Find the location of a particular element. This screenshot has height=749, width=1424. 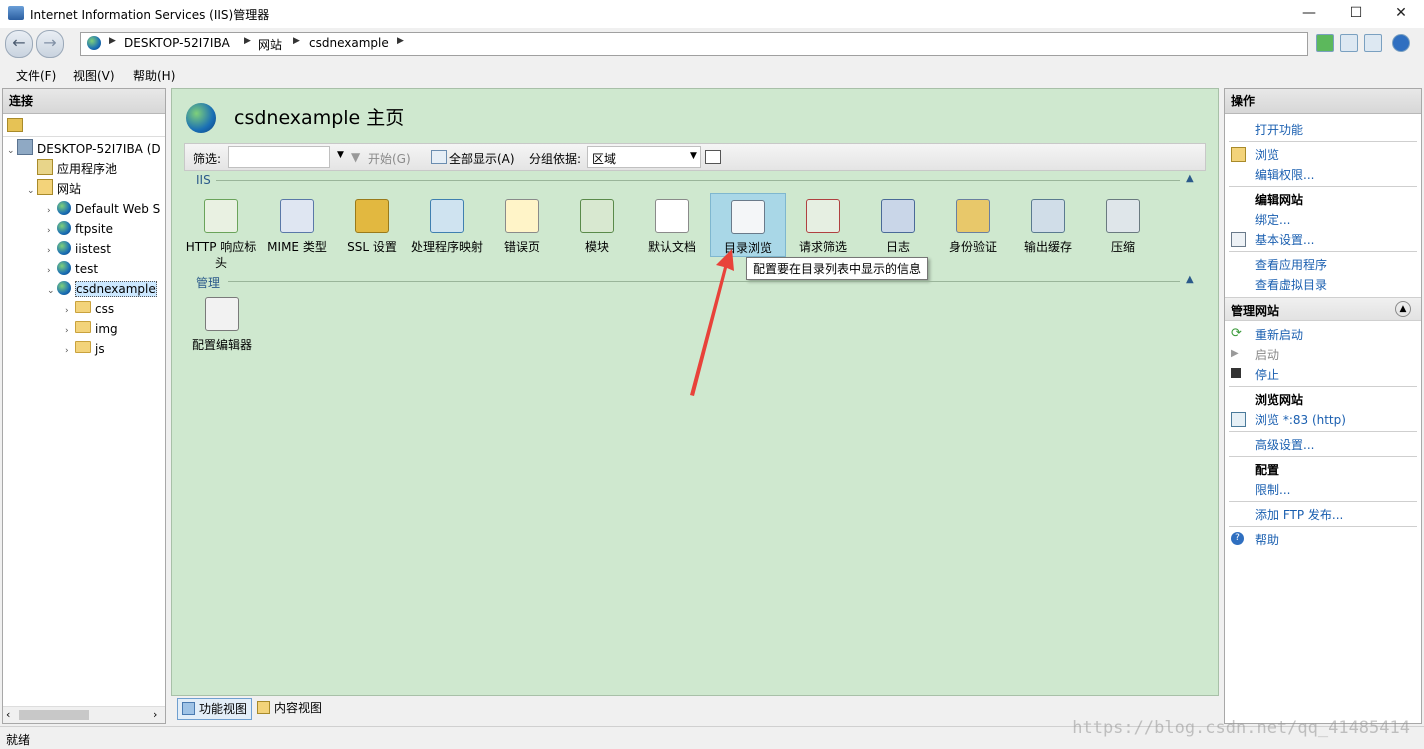

menu-view: 视图(V) is located at coordinates (94, 75).